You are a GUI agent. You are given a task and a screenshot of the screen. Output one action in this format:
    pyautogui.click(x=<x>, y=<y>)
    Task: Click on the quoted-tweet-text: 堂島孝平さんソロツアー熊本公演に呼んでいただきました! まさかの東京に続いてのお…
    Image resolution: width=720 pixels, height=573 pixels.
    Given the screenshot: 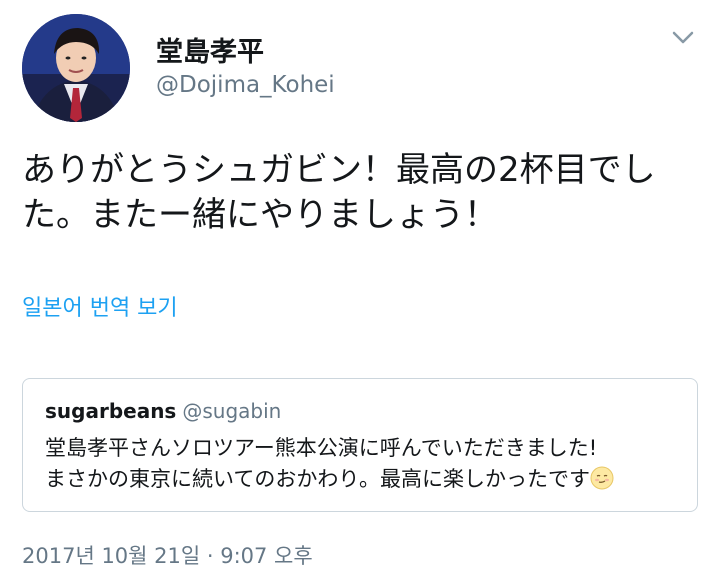 What is the action you would take?
    pyautogui.click(x=365, y=464)
    